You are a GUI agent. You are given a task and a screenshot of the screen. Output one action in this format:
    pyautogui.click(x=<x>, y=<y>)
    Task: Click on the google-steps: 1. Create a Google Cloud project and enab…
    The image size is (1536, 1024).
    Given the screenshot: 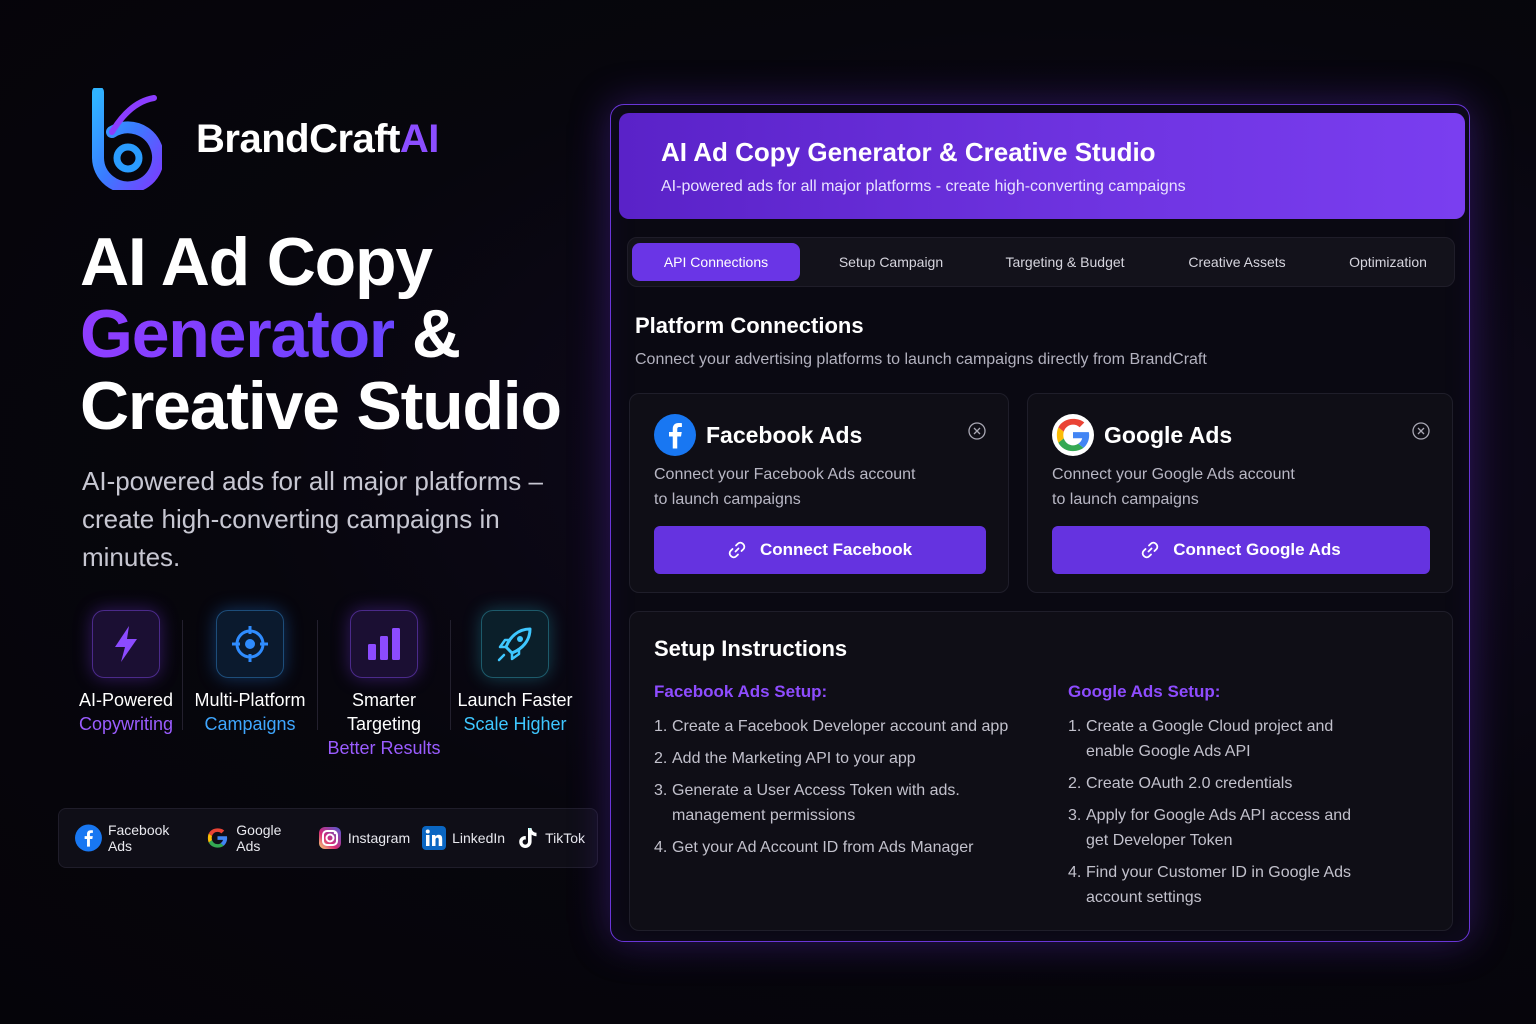 What is the action you would take?
    pyautogui.click(x=1233, y=812)
    